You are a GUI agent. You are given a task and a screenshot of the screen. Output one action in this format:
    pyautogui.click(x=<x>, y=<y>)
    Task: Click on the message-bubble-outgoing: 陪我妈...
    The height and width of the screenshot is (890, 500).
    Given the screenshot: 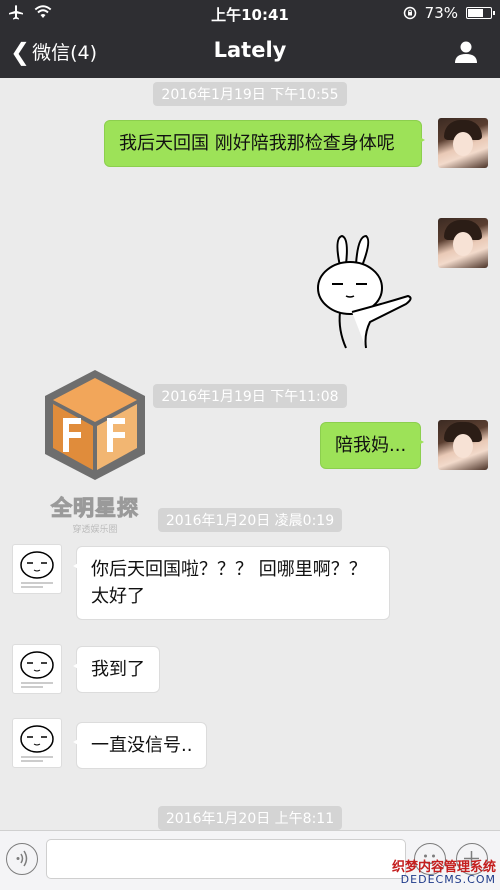 What is the action you would take?
    pyautogui.click(x=372, y=445)
    